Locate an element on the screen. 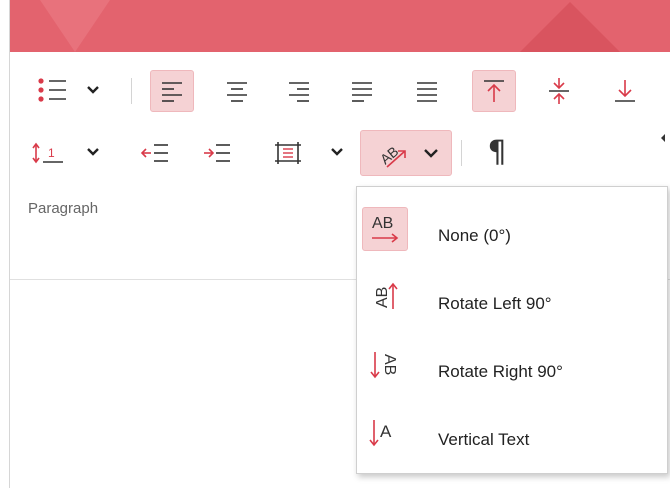 This screenshot has width=670, height=488. decrease-indent-icon is located at coordinates (154, 153).